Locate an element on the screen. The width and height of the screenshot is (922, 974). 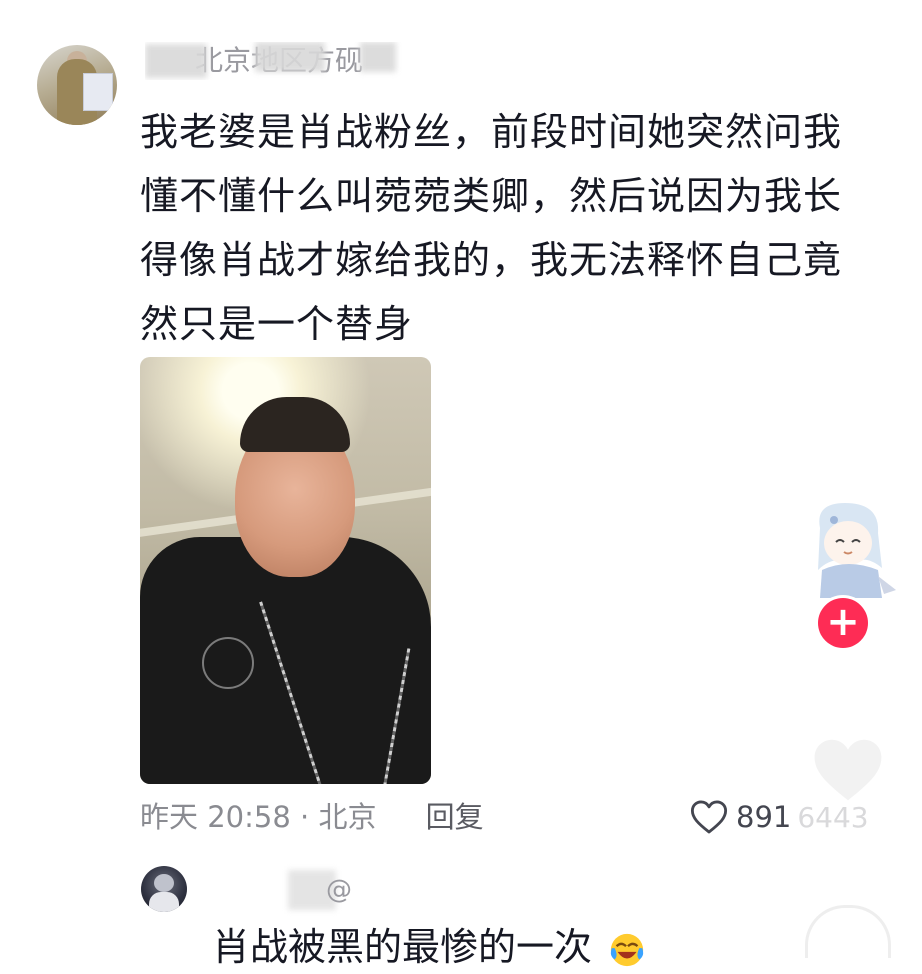
commenter-username: 北京地区方砚 is located at coordinates (275, 61).